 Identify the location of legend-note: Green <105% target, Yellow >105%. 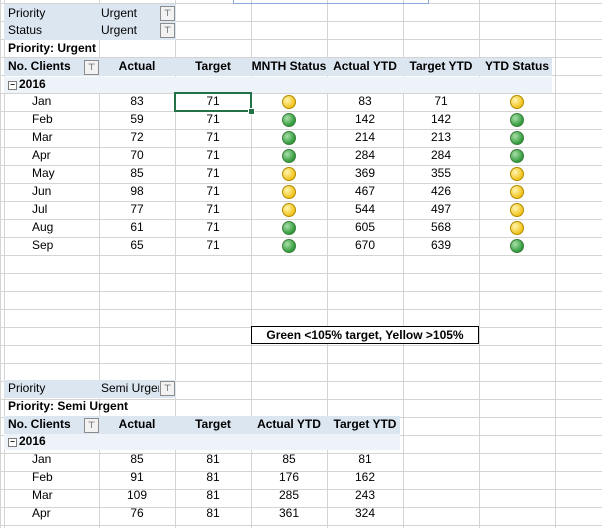
(365, 335).